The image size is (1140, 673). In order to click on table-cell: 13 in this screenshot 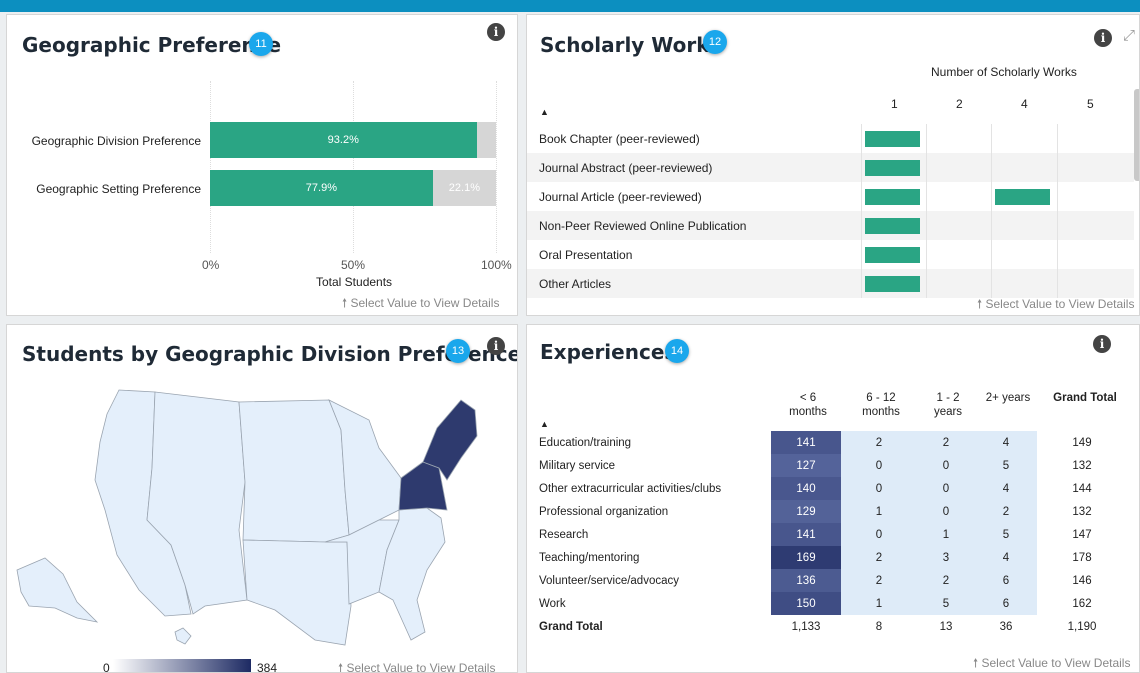, I will do `click(946, 626)`.